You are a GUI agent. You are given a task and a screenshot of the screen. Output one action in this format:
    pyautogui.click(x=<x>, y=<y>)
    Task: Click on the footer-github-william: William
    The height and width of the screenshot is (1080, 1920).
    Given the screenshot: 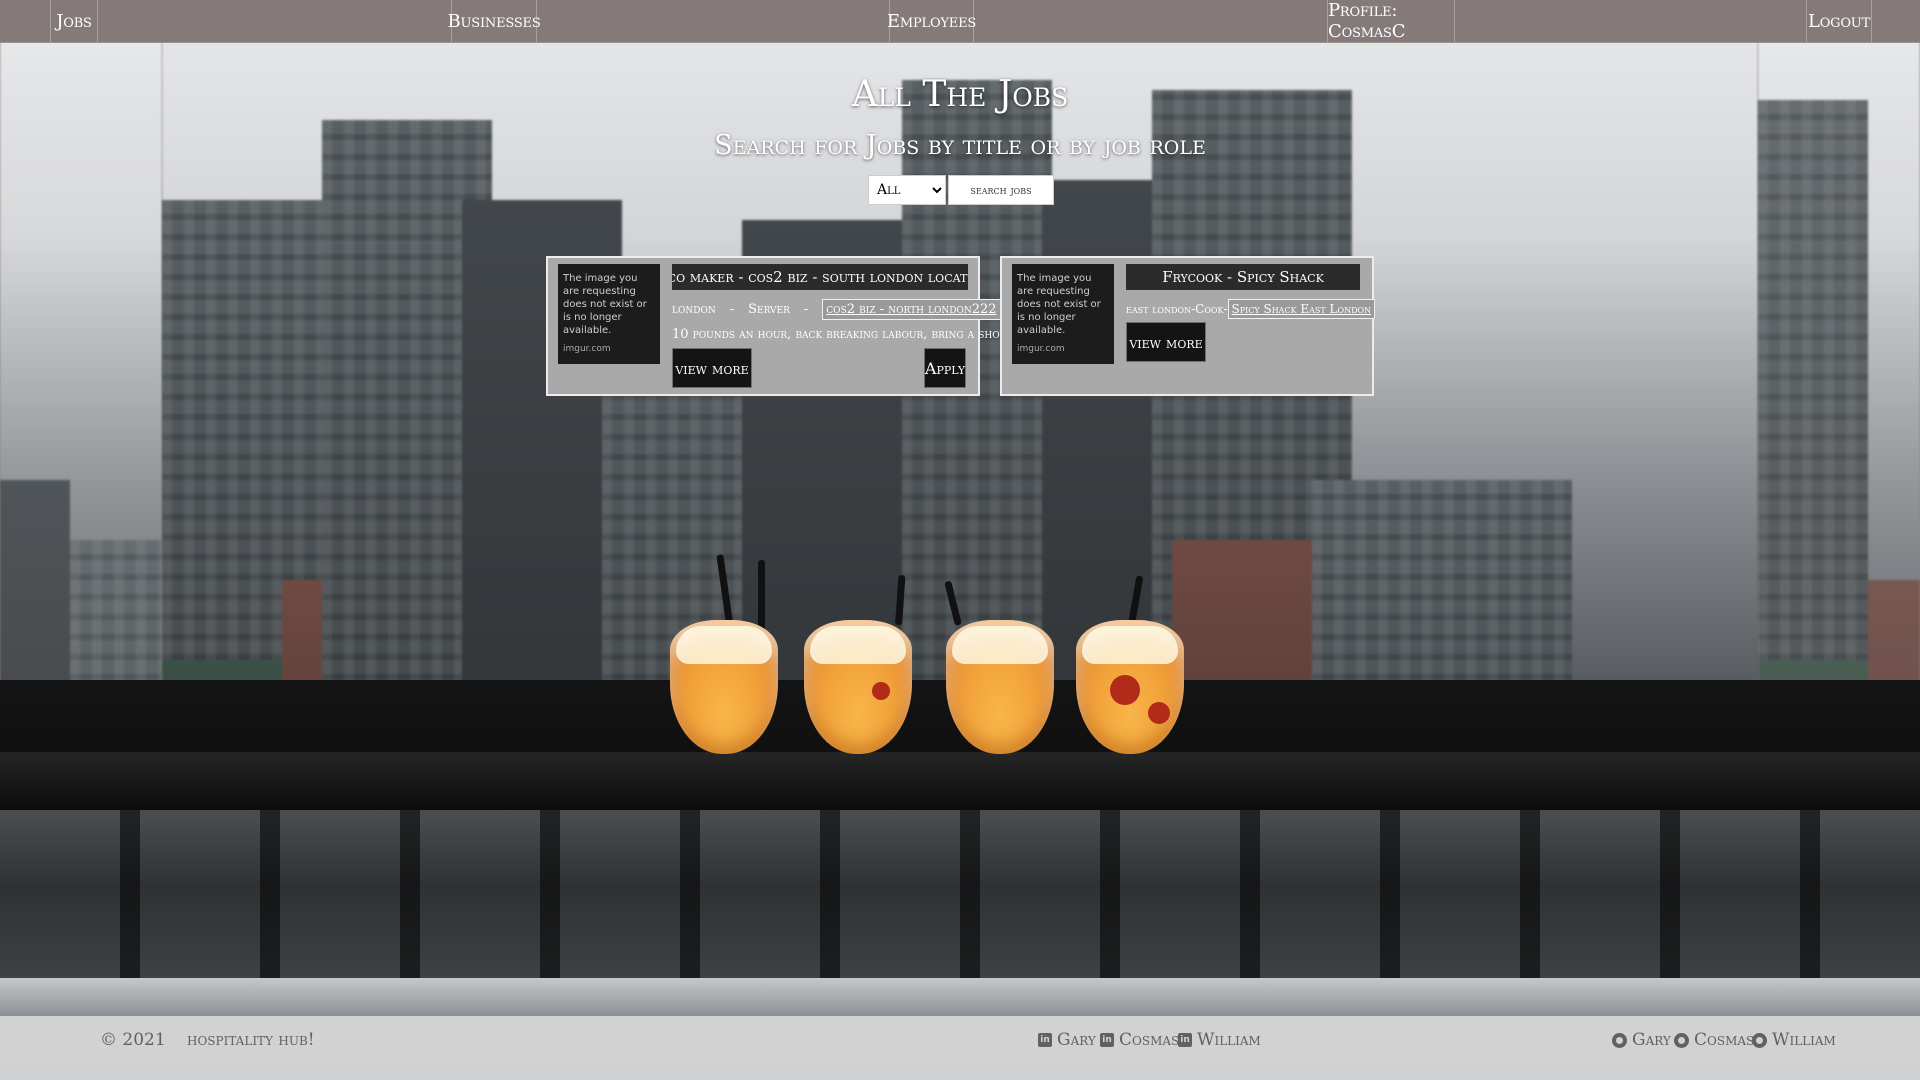 What is the action you would take?
    pyautogui.click(x=1794, y=1040)
    